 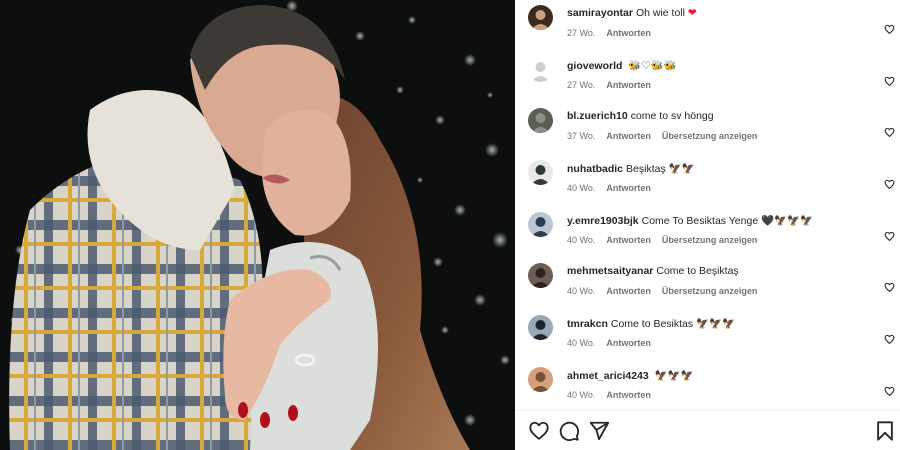 I want to click on comment-emoji: 🖤🦅🦅🦅, so click(x=787, y=221).